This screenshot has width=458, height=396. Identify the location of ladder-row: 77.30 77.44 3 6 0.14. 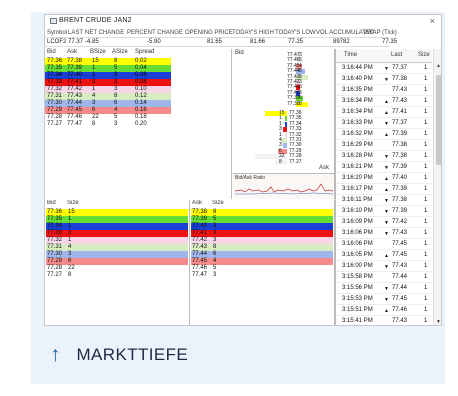
(108, 103).